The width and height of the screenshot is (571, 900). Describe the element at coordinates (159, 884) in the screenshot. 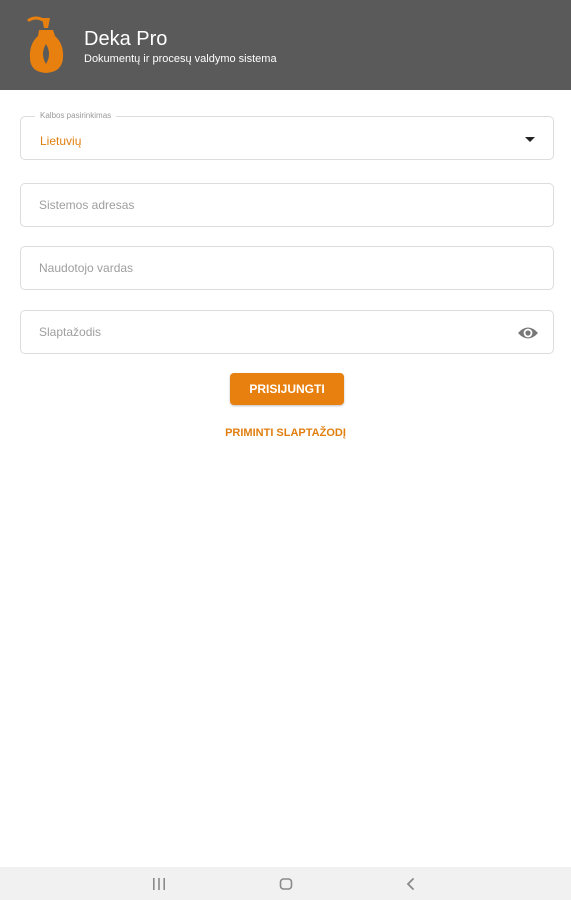

I see `recent-apps-icon` at that location.